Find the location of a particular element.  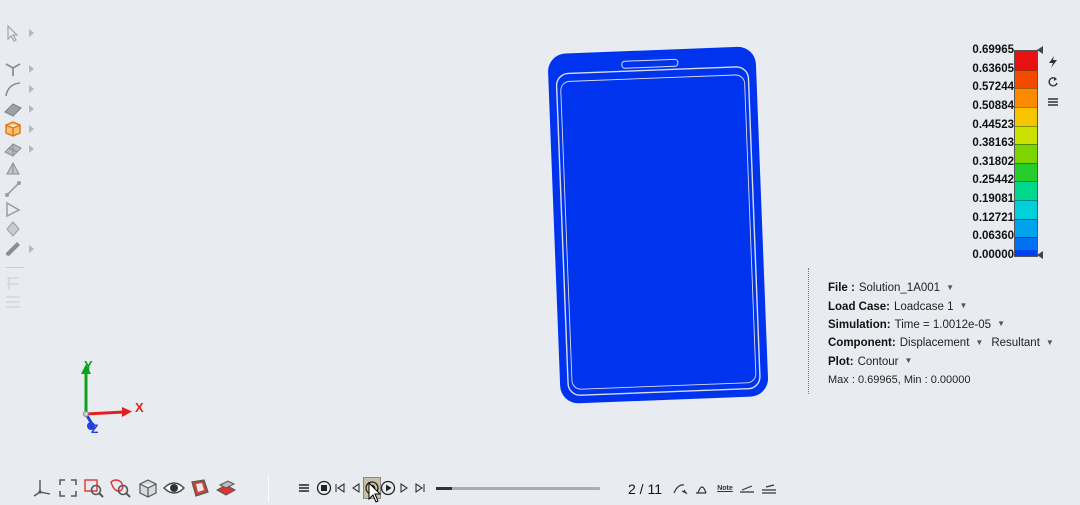

legend-value-label: 0.25442 is located at coordinates (993, 180).